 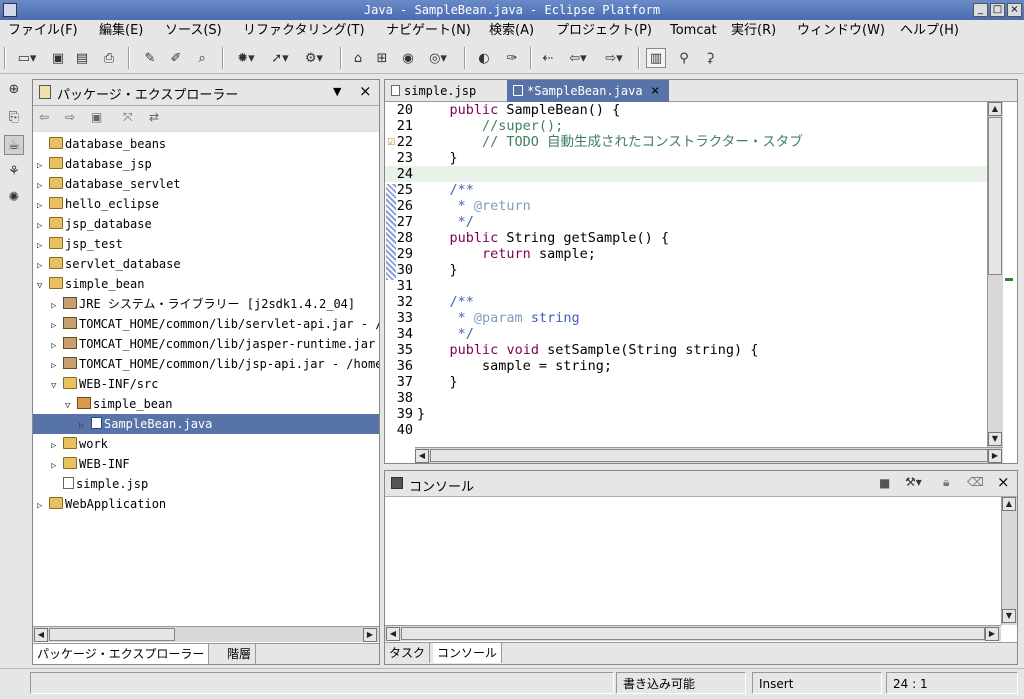 What do you see at coordinates (206, 204) in the screenshot?
I see `tree-item: ▷ hello_eclipse` at bounding box center [206, 204].